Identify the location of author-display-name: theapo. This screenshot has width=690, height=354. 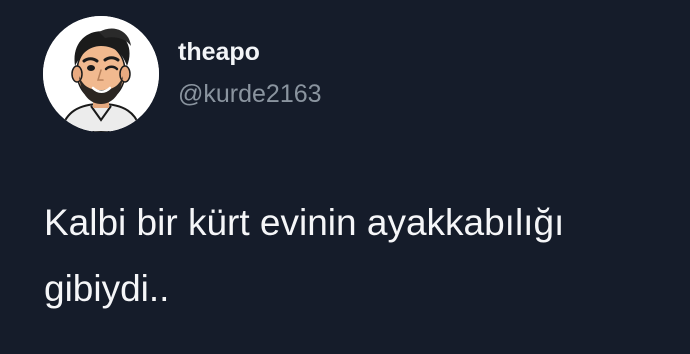
(219, 52).